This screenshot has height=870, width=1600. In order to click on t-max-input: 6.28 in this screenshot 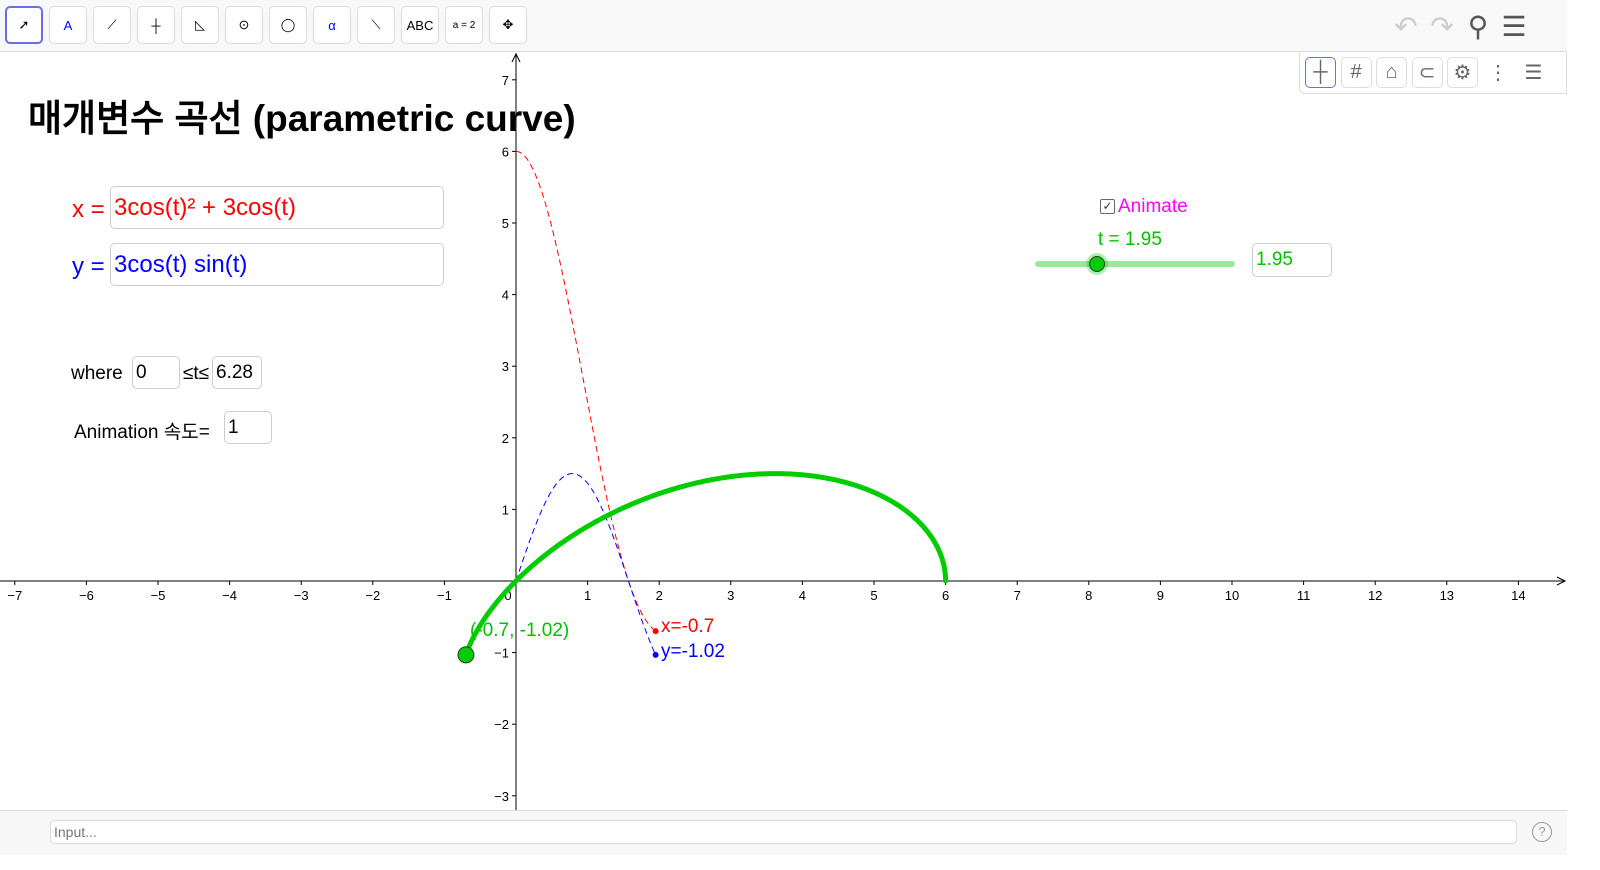, I will do `click(237, 372)`.